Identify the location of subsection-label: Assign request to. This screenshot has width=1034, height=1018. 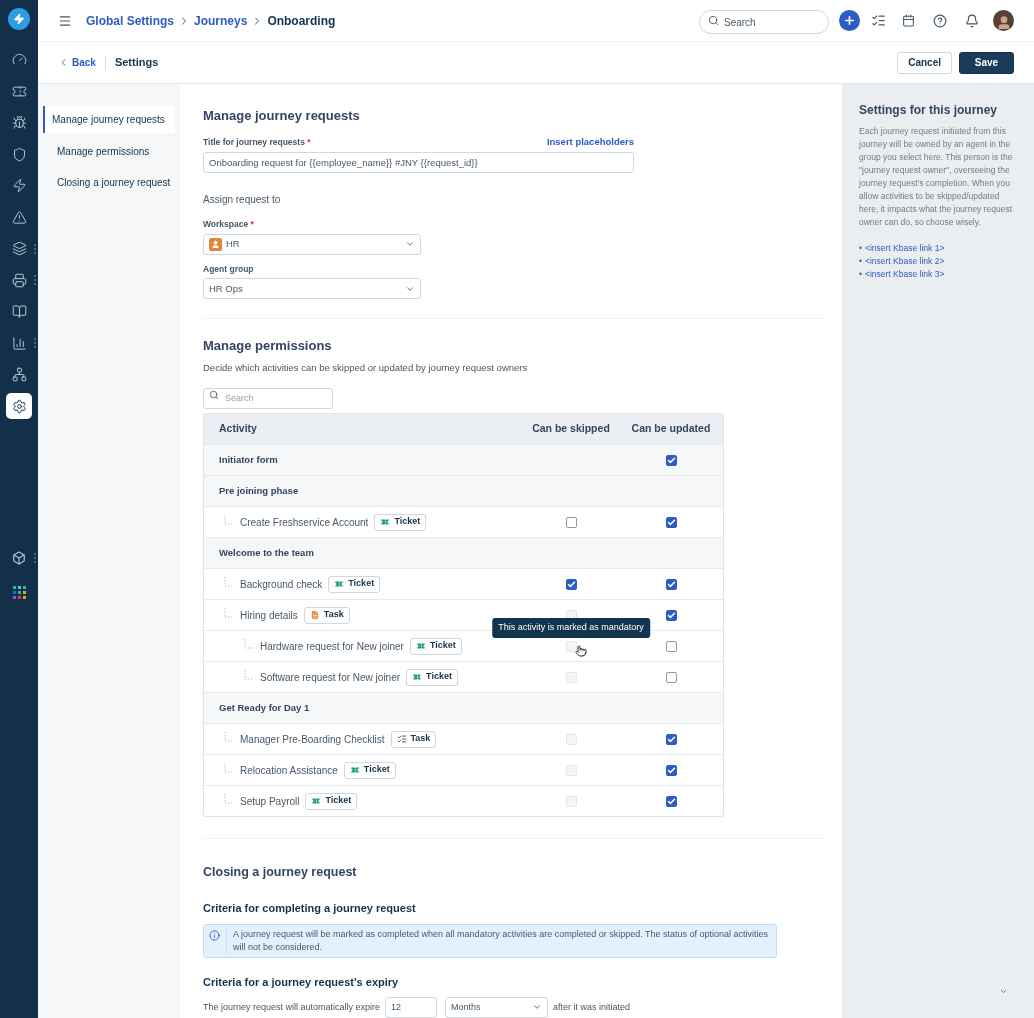
(242, 199).